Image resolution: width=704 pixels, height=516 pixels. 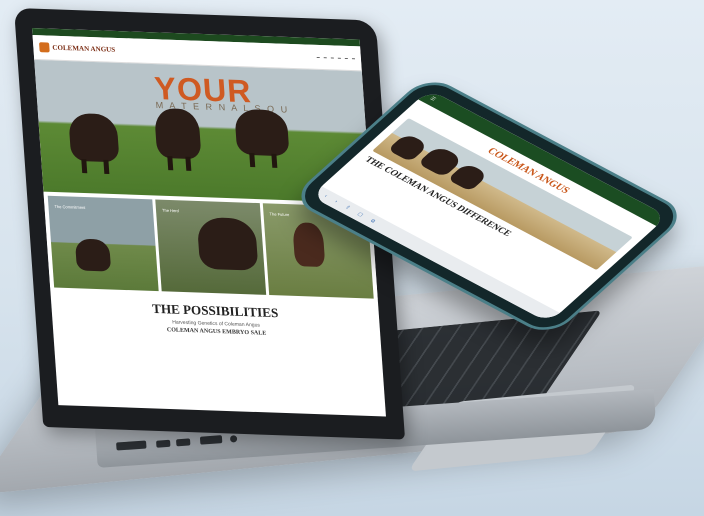 I want to click on usb-port, so click(x=131, y=445).